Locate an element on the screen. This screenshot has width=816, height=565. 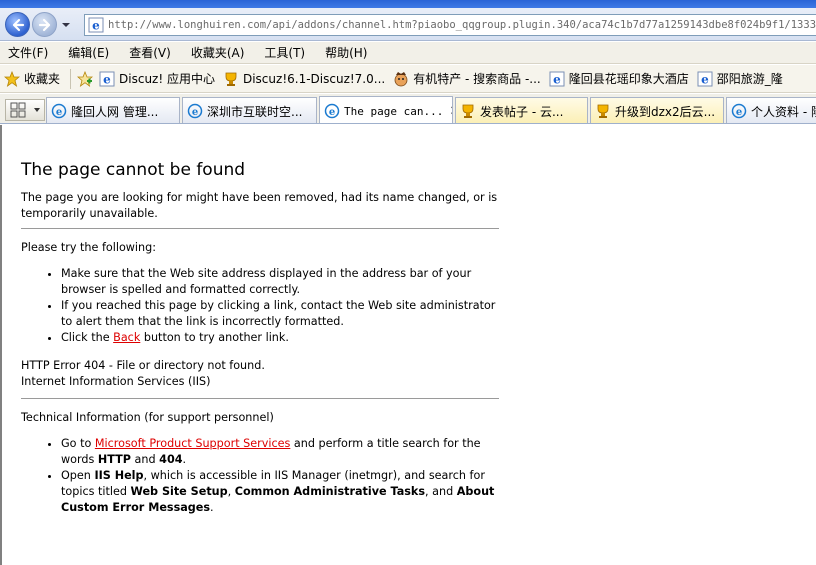
keyword: HTTP is located at coordinates (114, 459).